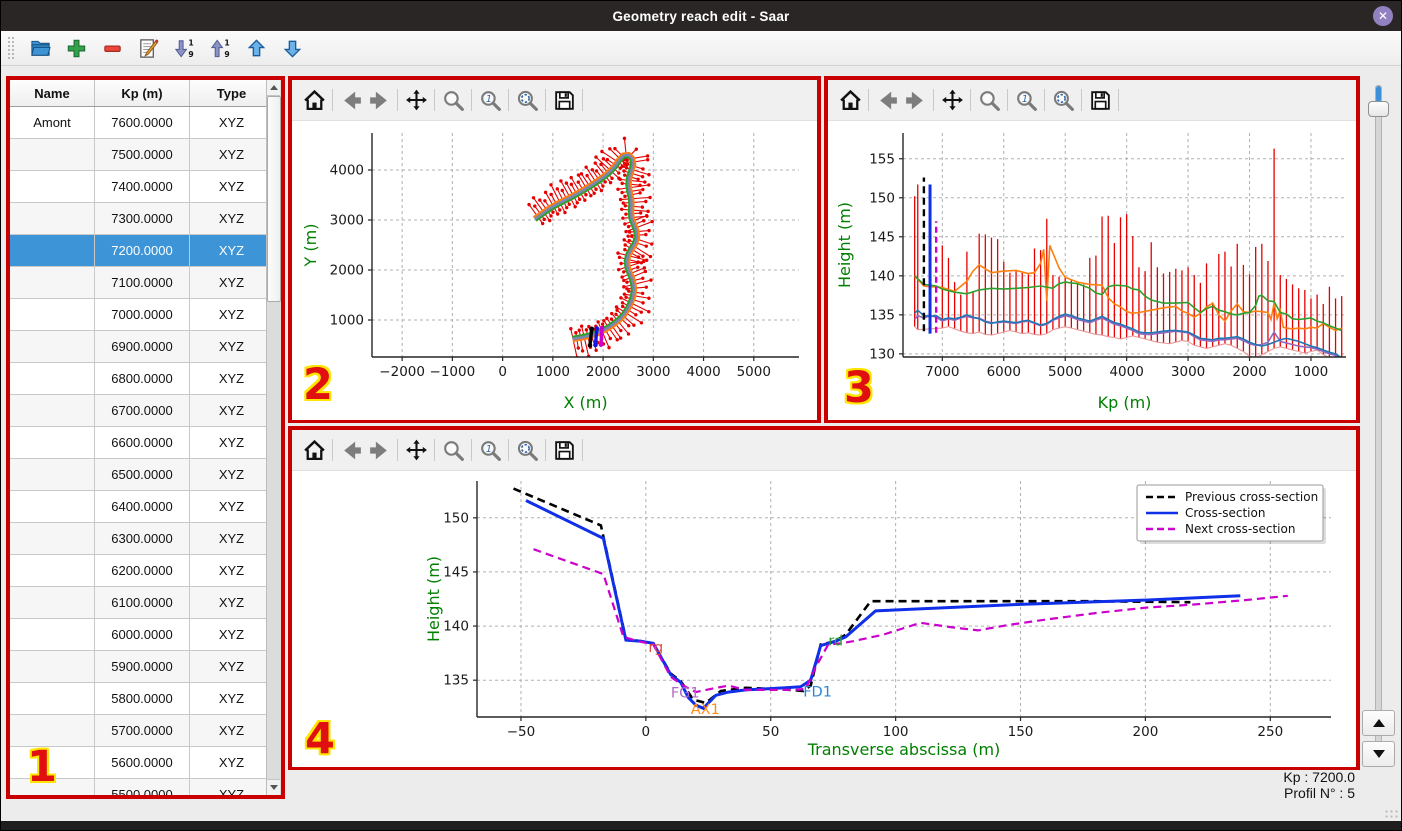 This screenshot has height=831, width=1402. What do you see at coordinates (1378, 420) in the screenshot?
I see `profile-slider` at bounding box center [1378, 420].